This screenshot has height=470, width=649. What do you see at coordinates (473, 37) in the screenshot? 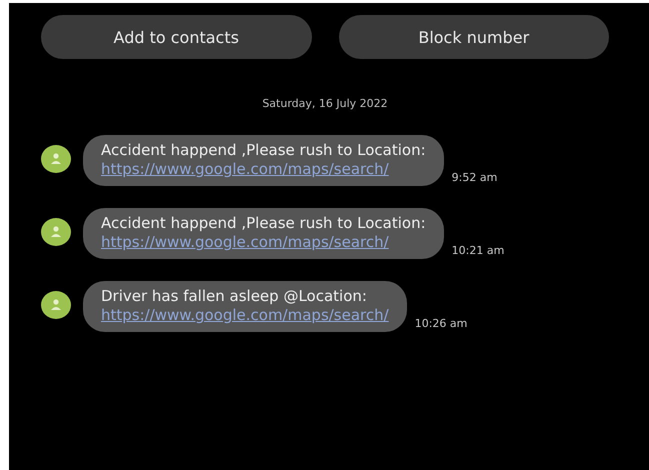
I see `action-button: Block number` at bounding box center [473, 37].